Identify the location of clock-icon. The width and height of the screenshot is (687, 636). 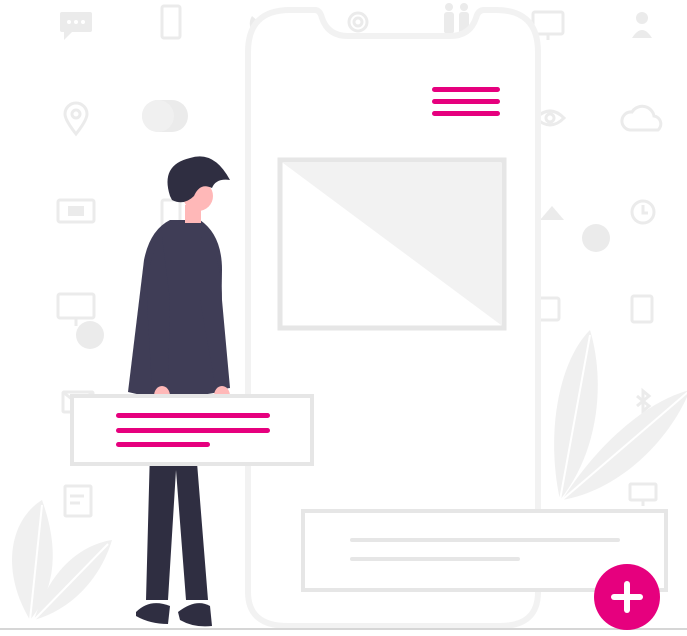
(643, 212).